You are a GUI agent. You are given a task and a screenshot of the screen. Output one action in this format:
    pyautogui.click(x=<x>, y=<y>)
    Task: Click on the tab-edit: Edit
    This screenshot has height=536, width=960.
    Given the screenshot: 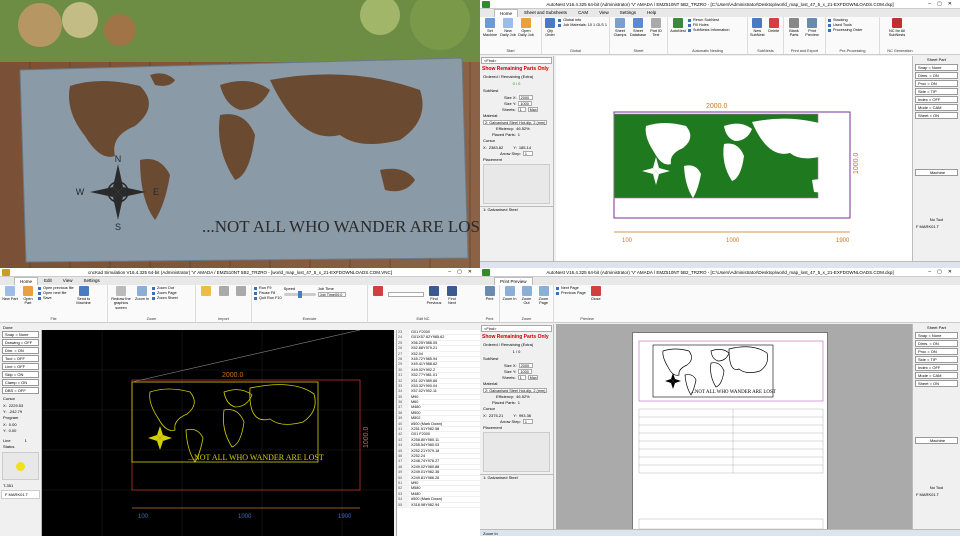 What is the action you would take?
    pyautogui.click(x=48, y=281)
    